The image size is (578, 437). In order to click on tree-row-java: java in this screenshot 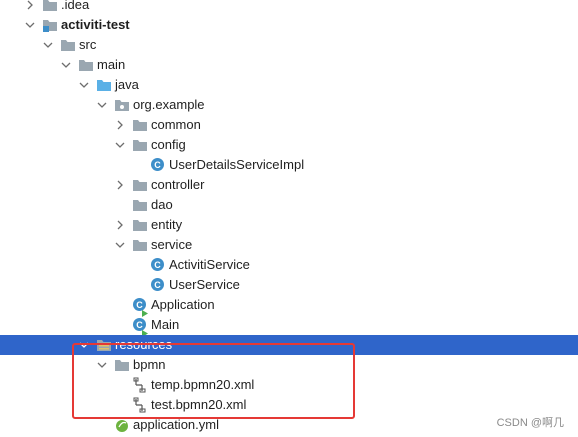, I will do `click(289, 85)`.